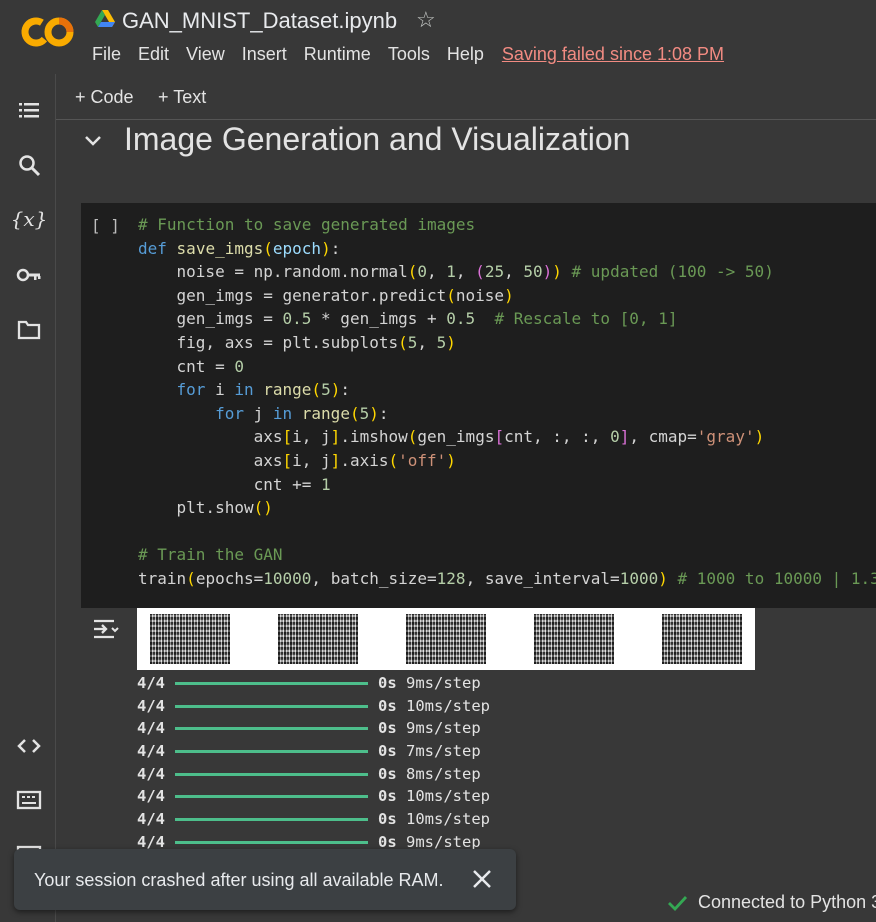 Image resolution: width=876 pixels, height=922 pixels. I want to click on code-line: for j in range(5):, so click(302, 413).